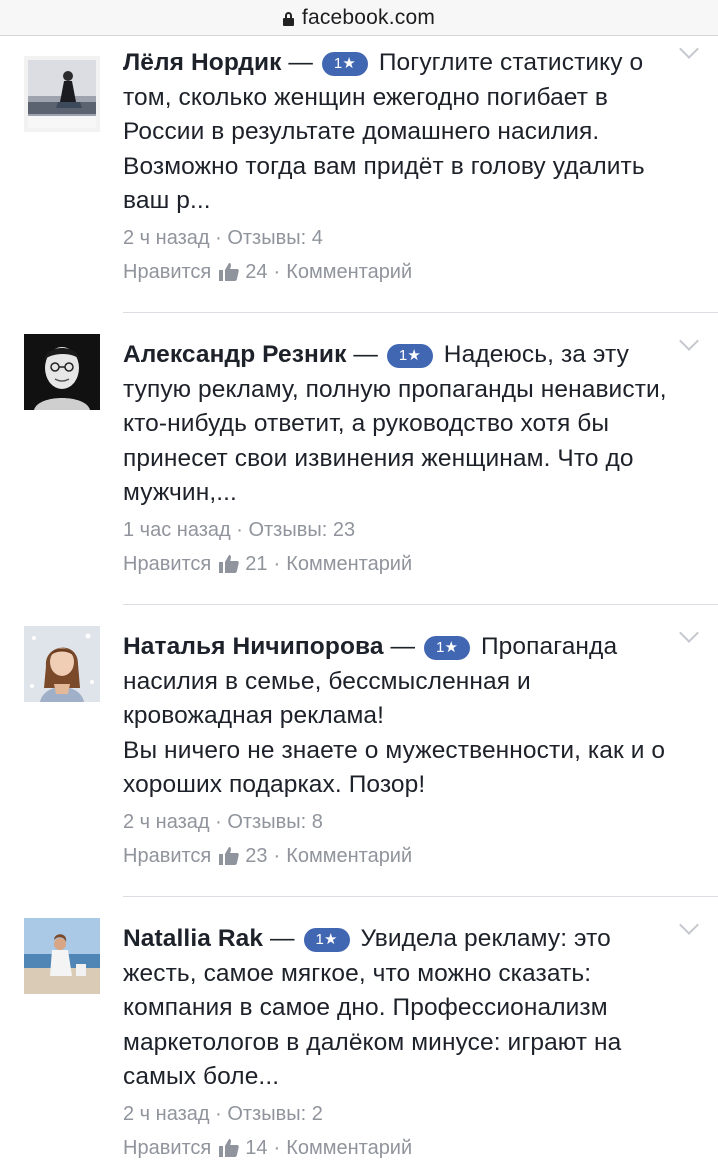 The height and width of the screenshot is (1169, 718). Describe the element at coordinates (275, 1114) in the screenshot. I see `replies-link: Отзывы: 2` at that location.